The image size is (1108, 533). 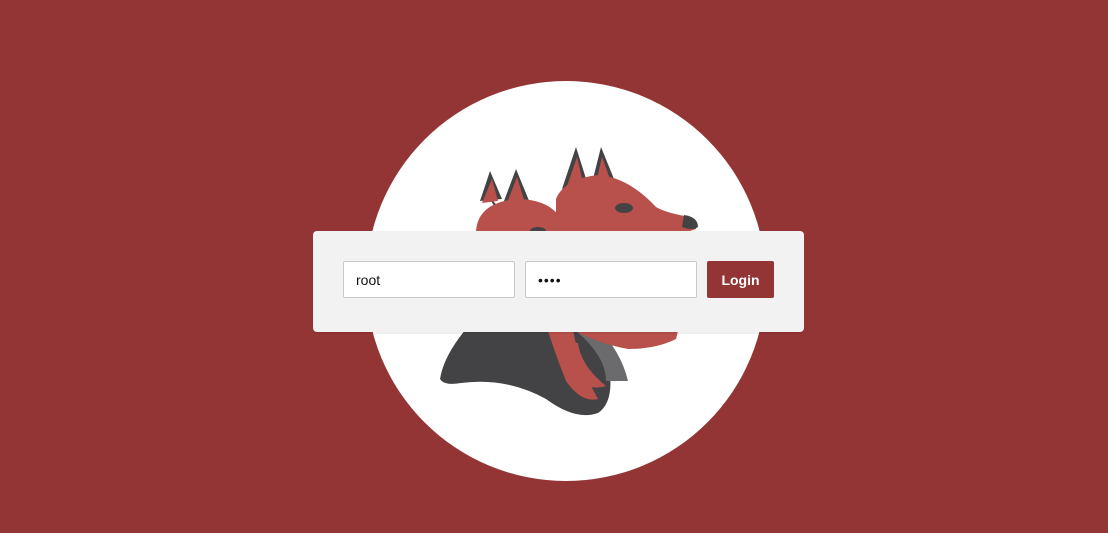 I want to click on login-card: Login, so click(x=558, y=281).